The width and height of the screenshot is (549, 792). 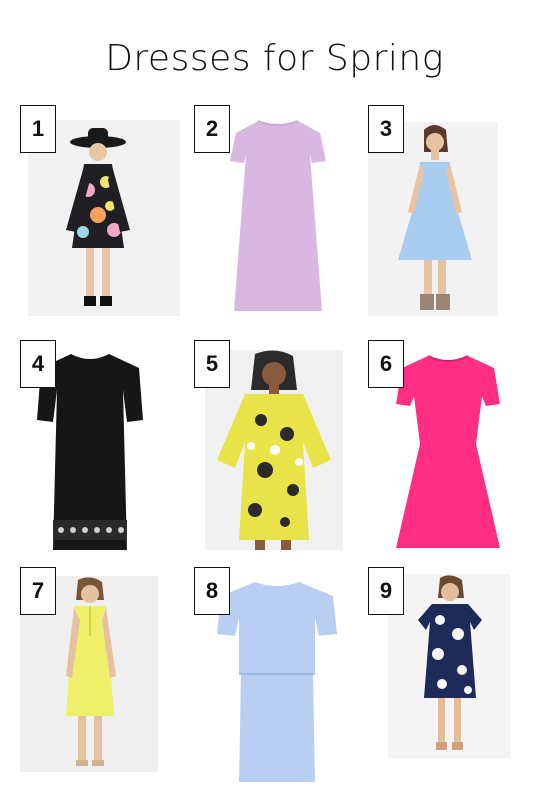 What do you see at coordinates (38, 591) in the screenshot?
I see `item-number-7: 7` at bounding box center [38, 591].